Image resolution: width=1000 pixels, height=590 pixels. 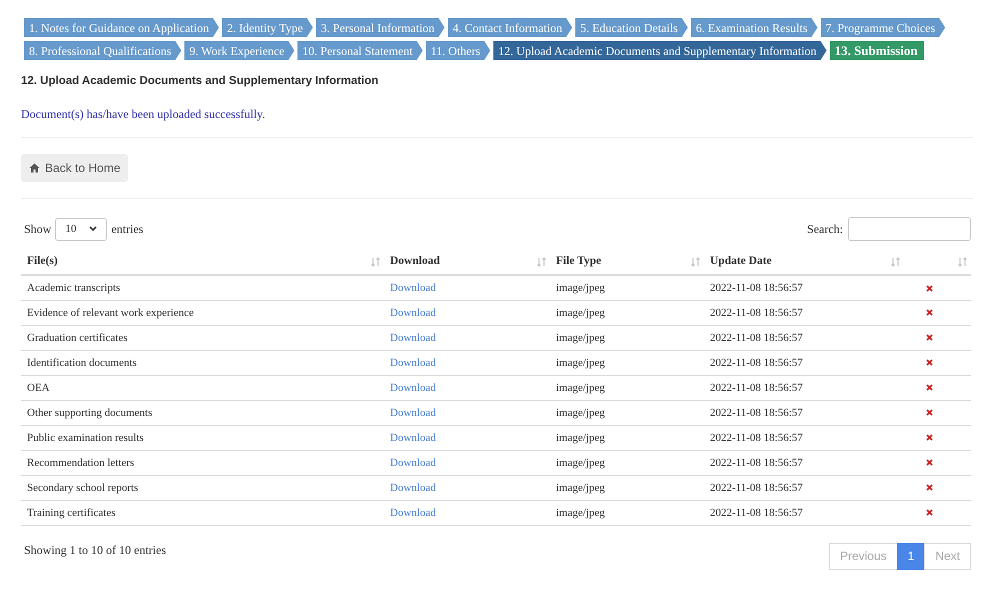 What do you see at coordinates (85, 438) in the screenshot?
I see `file-name: Public examination results` at bounding box center [85, 438].